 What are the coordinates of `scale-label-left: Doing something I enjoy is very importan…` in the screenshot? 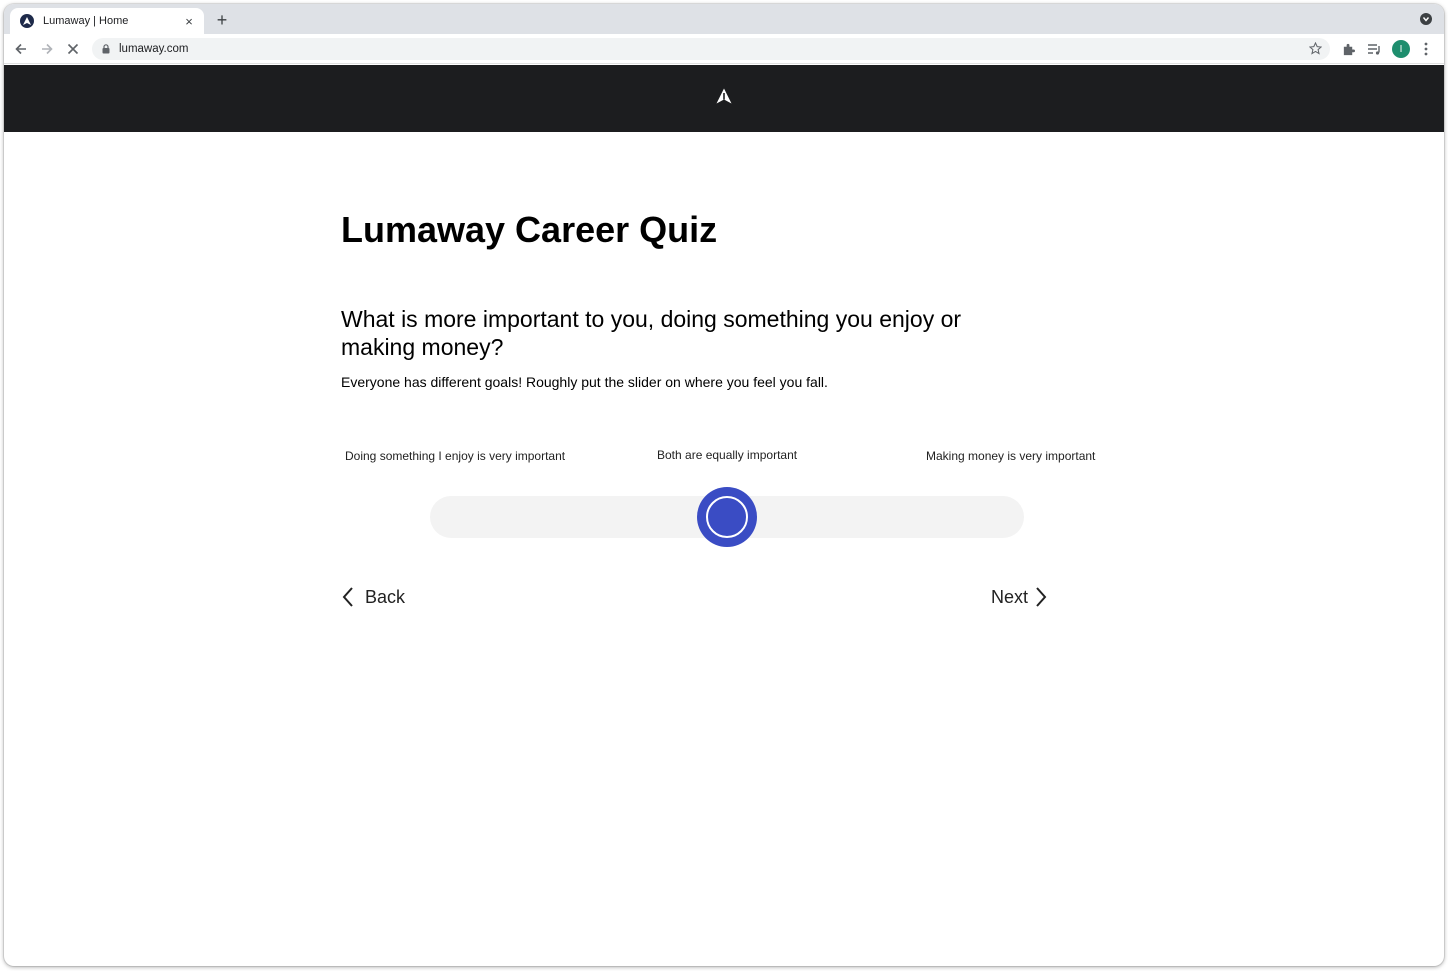 It's located at (455, 456).